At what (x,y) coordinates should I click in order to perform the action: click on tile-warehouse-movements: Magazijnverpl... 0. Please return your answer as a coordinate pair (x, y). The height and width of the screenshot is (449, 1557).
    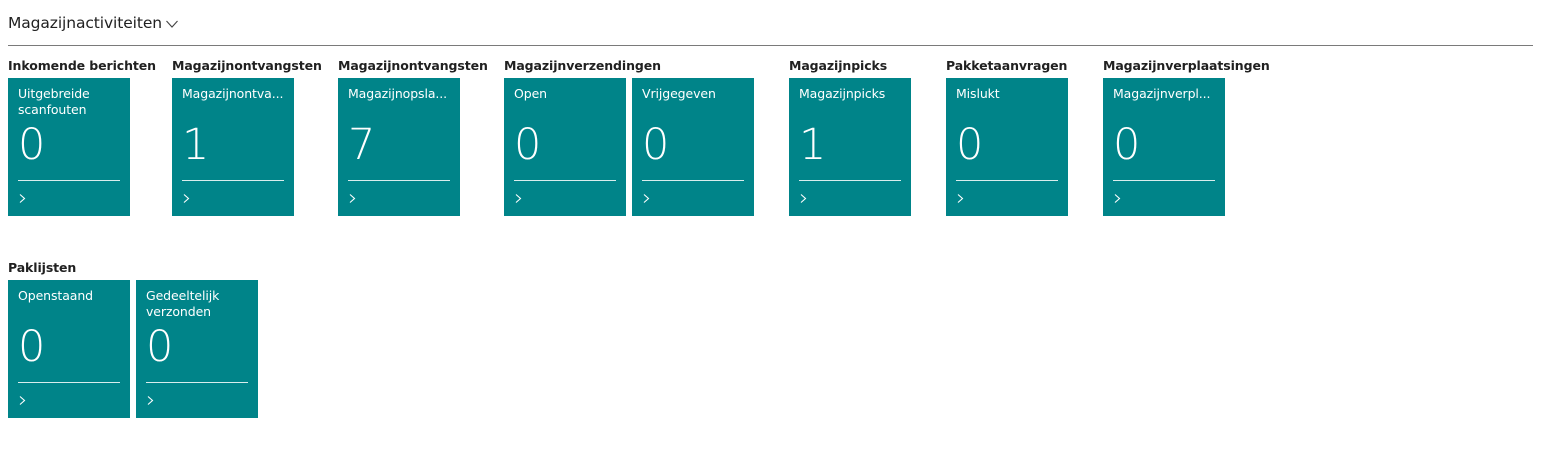
    Looking at the image, I should click on (1164, 147).